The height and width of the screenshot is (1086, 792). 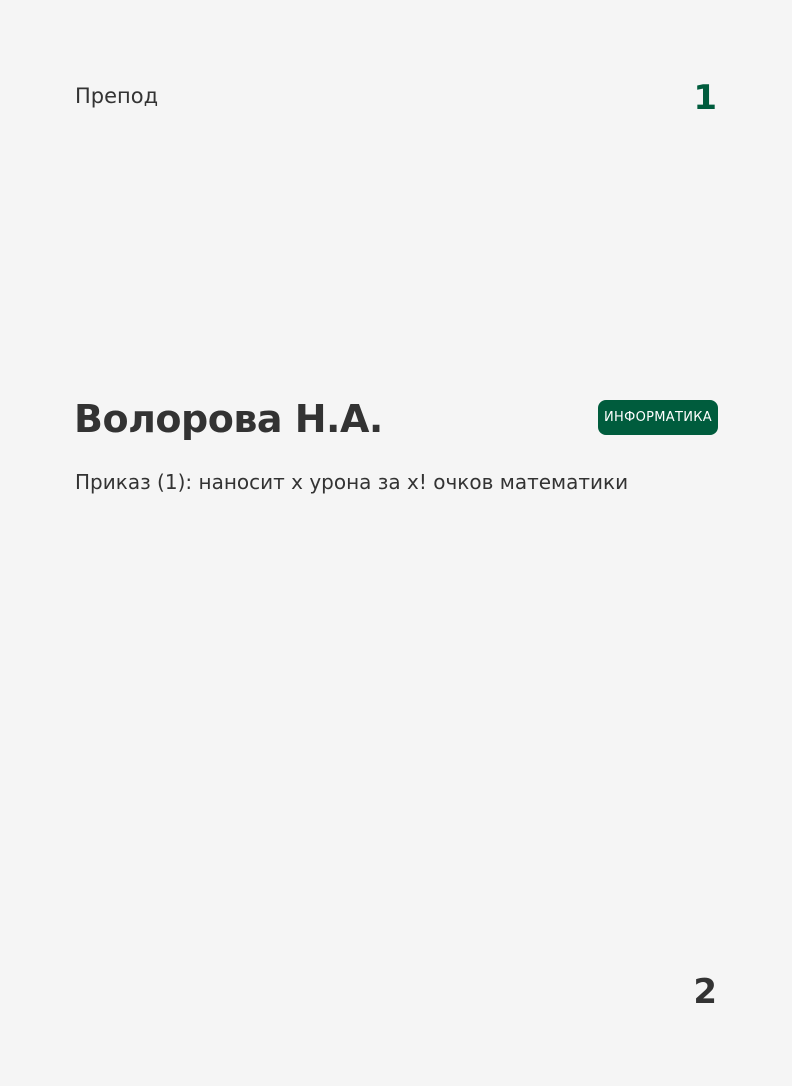 What do you see at coordinates (658, 417) in the screenshot?
I see `subject-badge: ИНФОРМАТИКА` at bounding box center [658, 417].